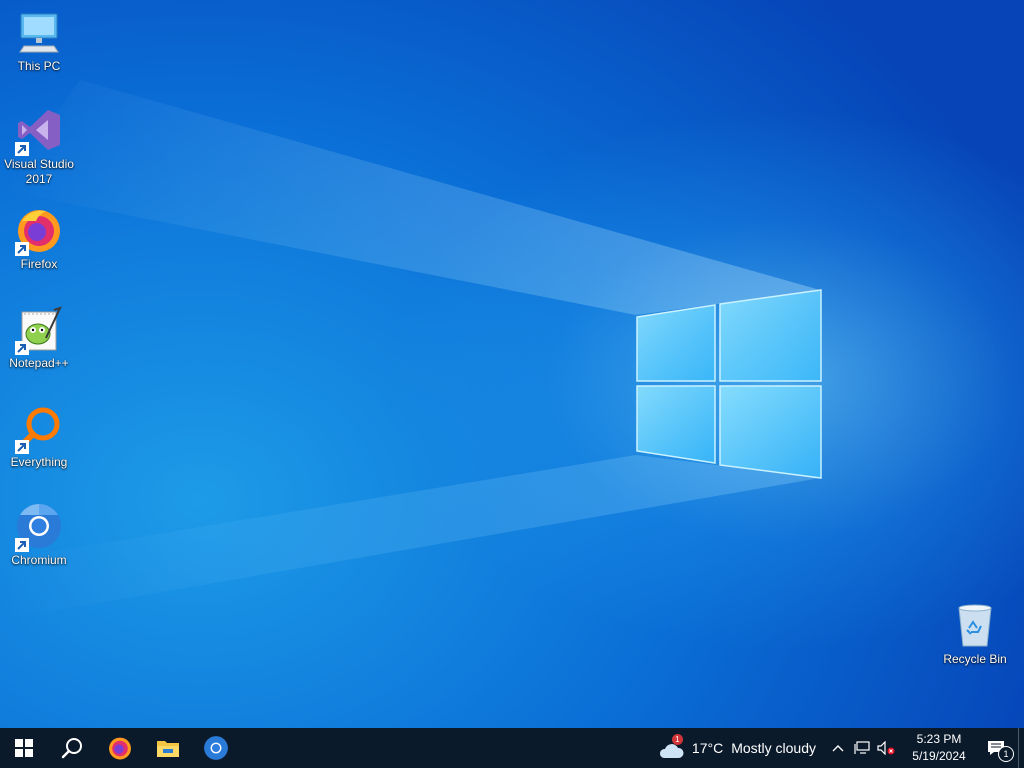 The height and width of the screenshot is (768, 1024). I want to click on everything-search-icon, so click(39, 429).